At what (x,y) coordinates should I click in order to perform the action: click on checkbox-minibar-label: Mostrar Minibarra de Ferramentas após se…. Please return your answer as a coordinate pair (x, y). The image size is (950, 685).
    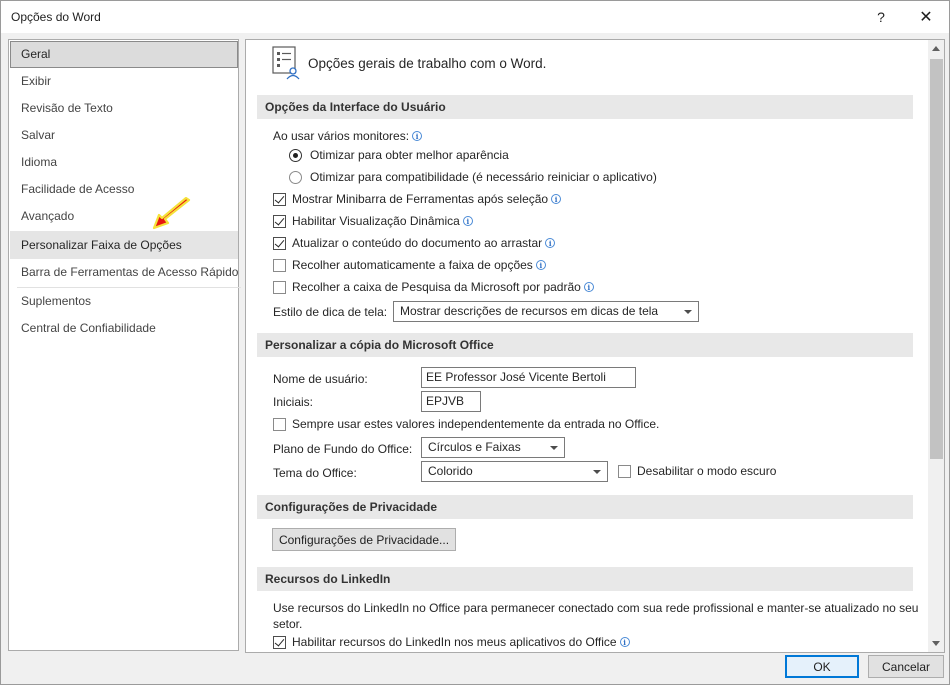
    Looking at the image, I should click on (420, 199).